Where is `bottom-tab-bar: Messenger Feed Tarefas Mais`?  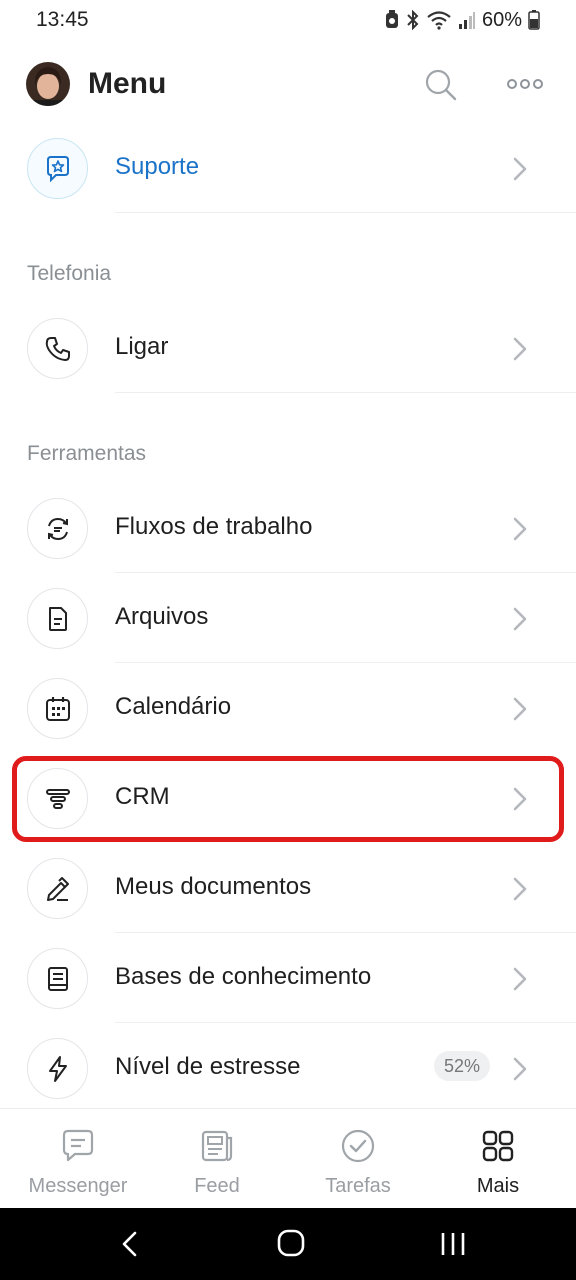 bottom-tab-bar: Messenger Feed Tarefas Mais is located at coordinates (288, 1158).